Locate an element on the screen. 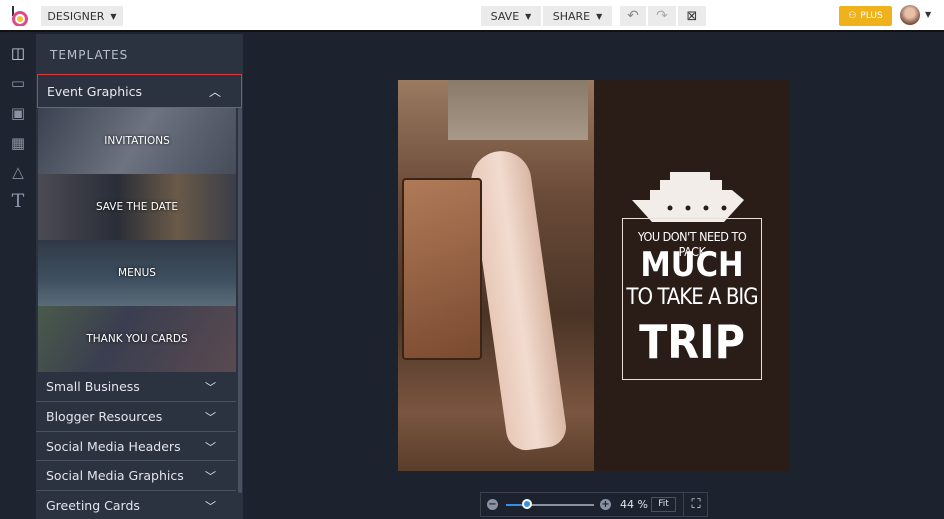 The width and height of the screenshot is (944, 519). category-social-media-graphics: Social Media Graphics ﹀ is located at coordinates (136, 474).